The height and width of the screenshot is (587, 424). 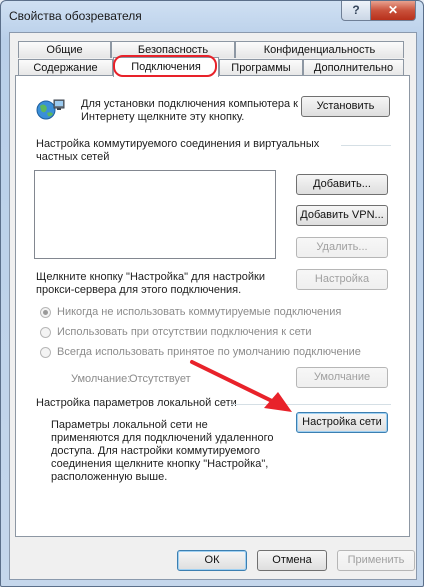 I want to click on ok-button: ОК, so click(x=212, y=560).